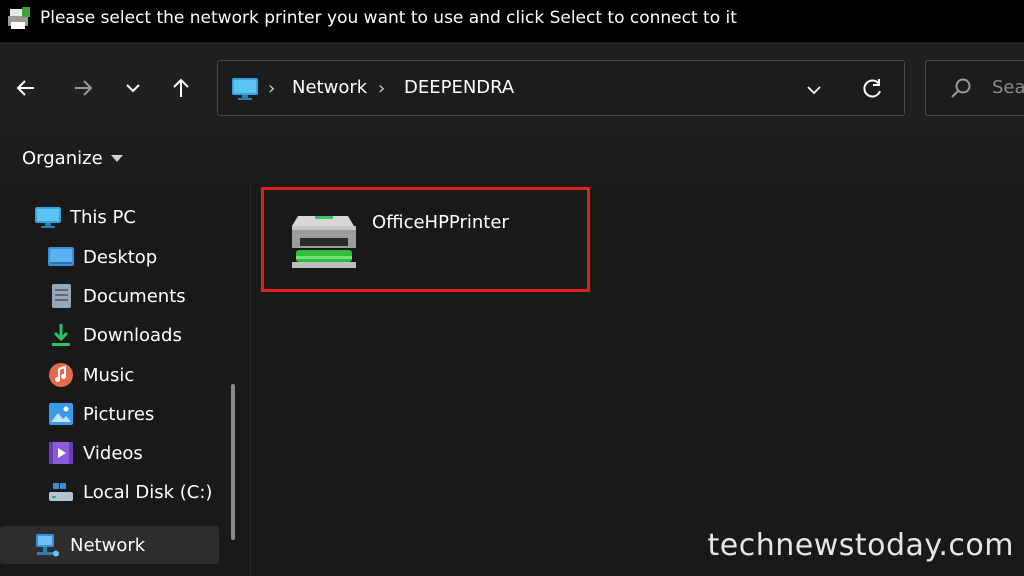 The image size is (1024, 576). Describe the element at coordinates (961, 88) in the screenshot. I see `search-icon` at that location.